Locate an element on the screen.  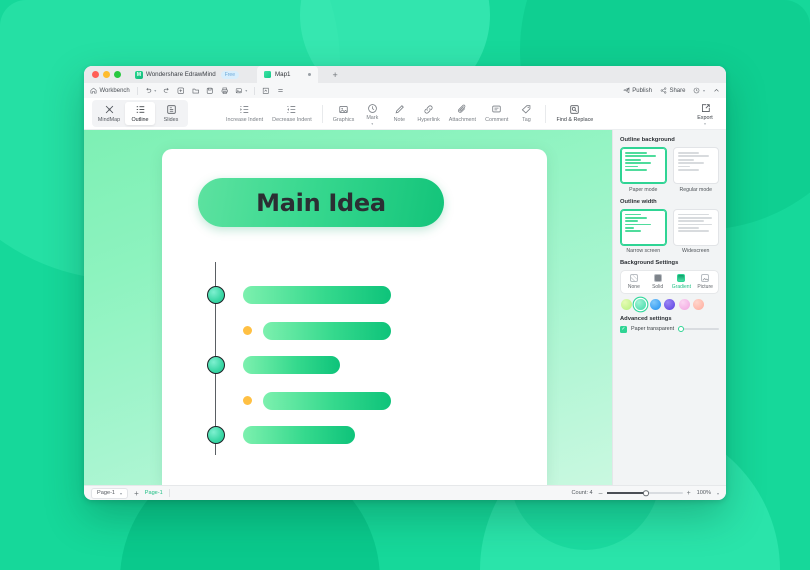
zoom-slider-track is located at coordinates (644, 493).